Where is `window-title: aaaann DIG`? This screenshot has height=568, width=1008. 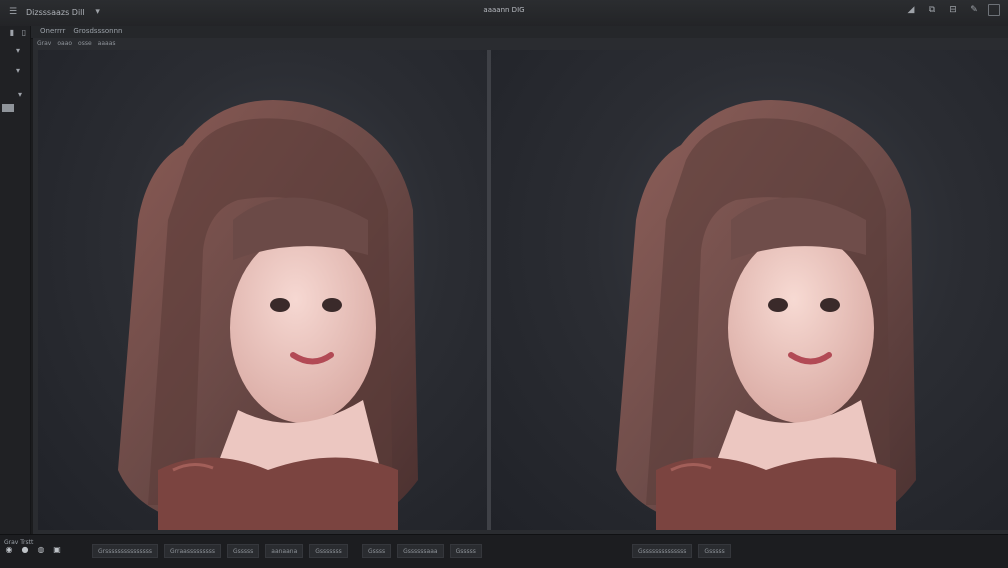
window-title: aaaann DIG is located at coordinates (504, 10).